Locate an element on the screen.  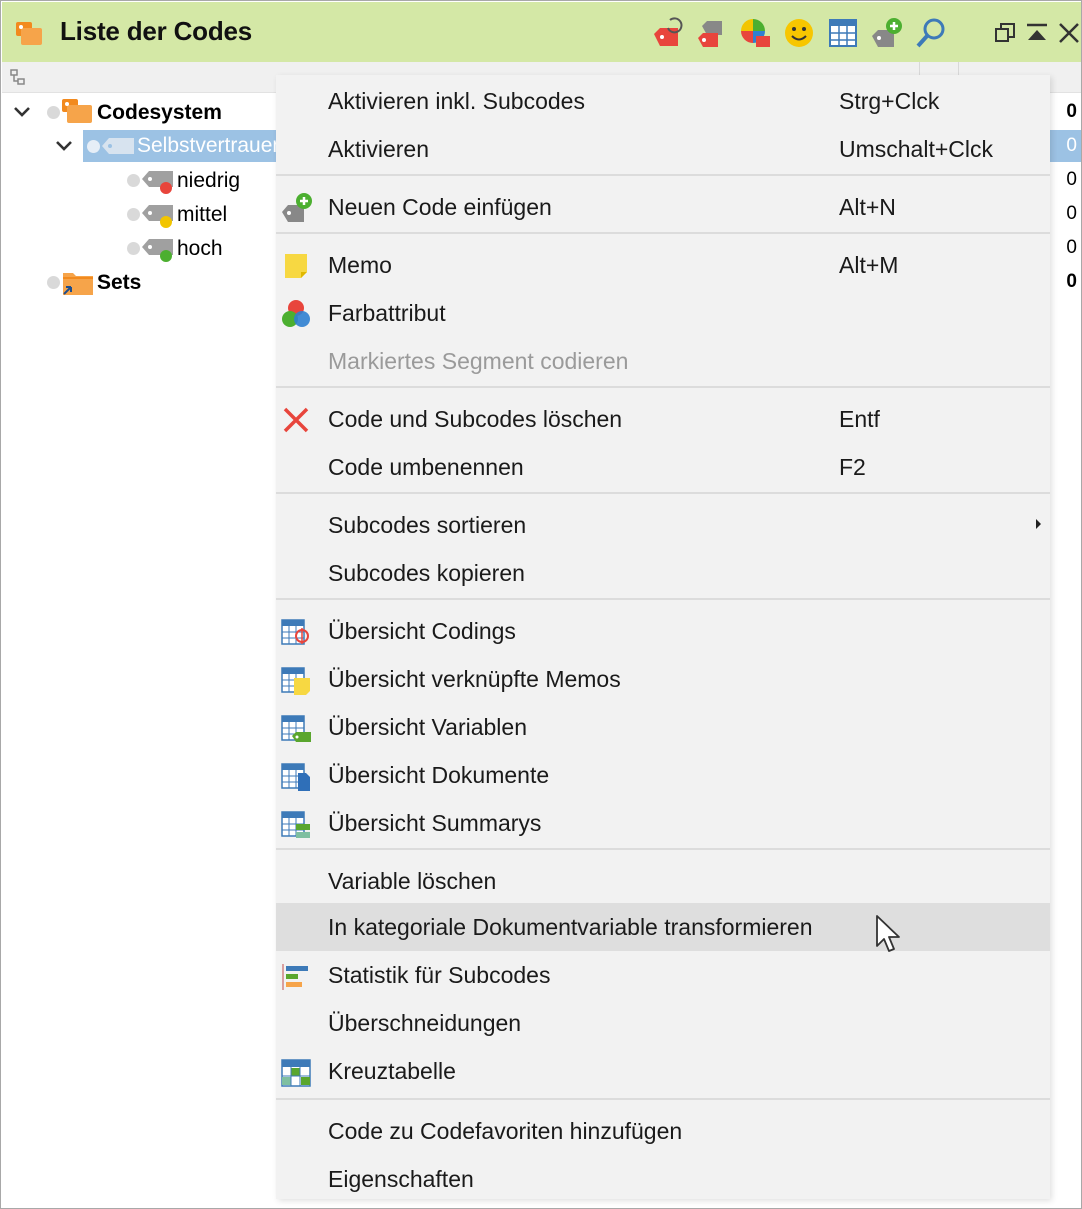
deactivate-codes-icon is located at coordinates (711, 33).